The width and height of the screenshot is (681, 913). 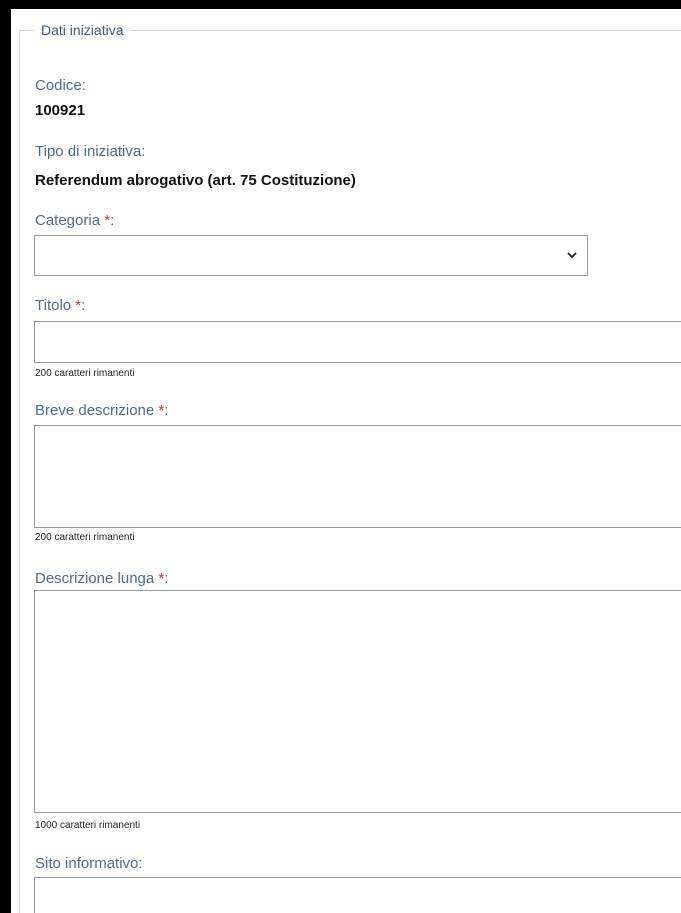 What do you see at coordinates (60, 110) in the screenshot?
I see `codice-value: 100921` at bounding box center [60, 110].